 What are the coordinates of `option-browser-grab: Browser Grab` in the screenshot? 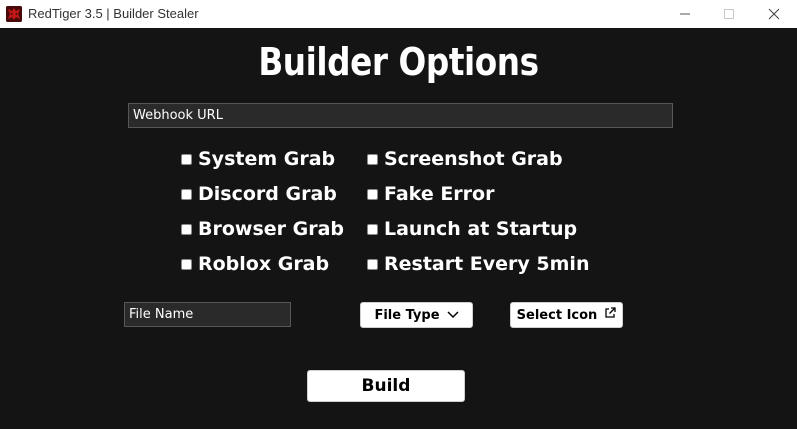 It's located at (262, 229).